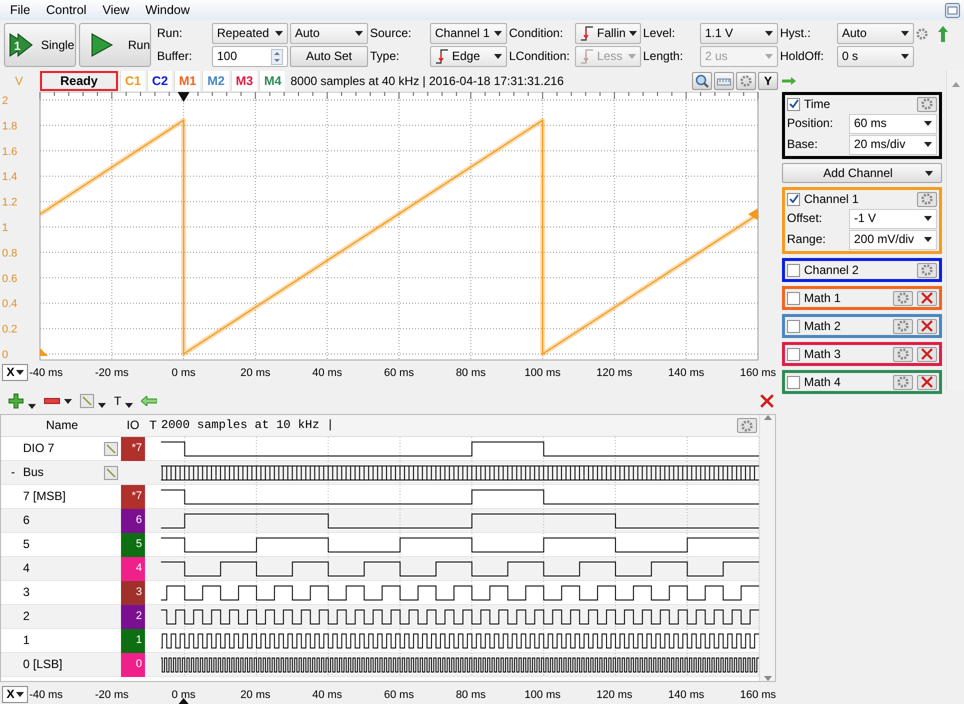 The image size is (964, 704). Describe the element at coordinates (60, 664) in the screenshot. I see `signal-name: 0 [LSB]` at that location.